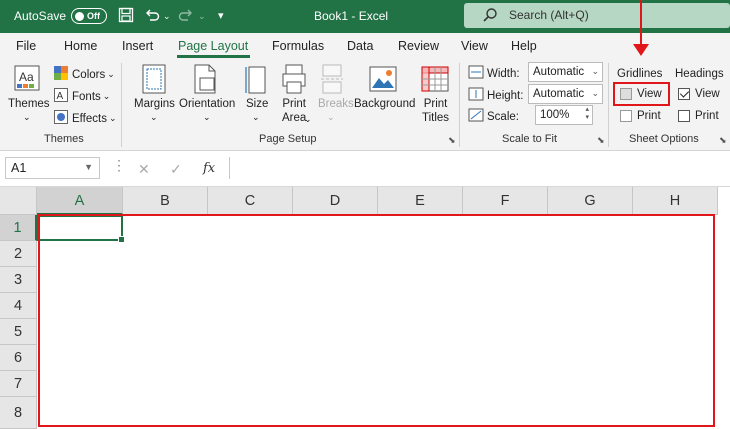 The image size is (730, 429). I want to click on headings-print-label: Print, so click(707, 116).